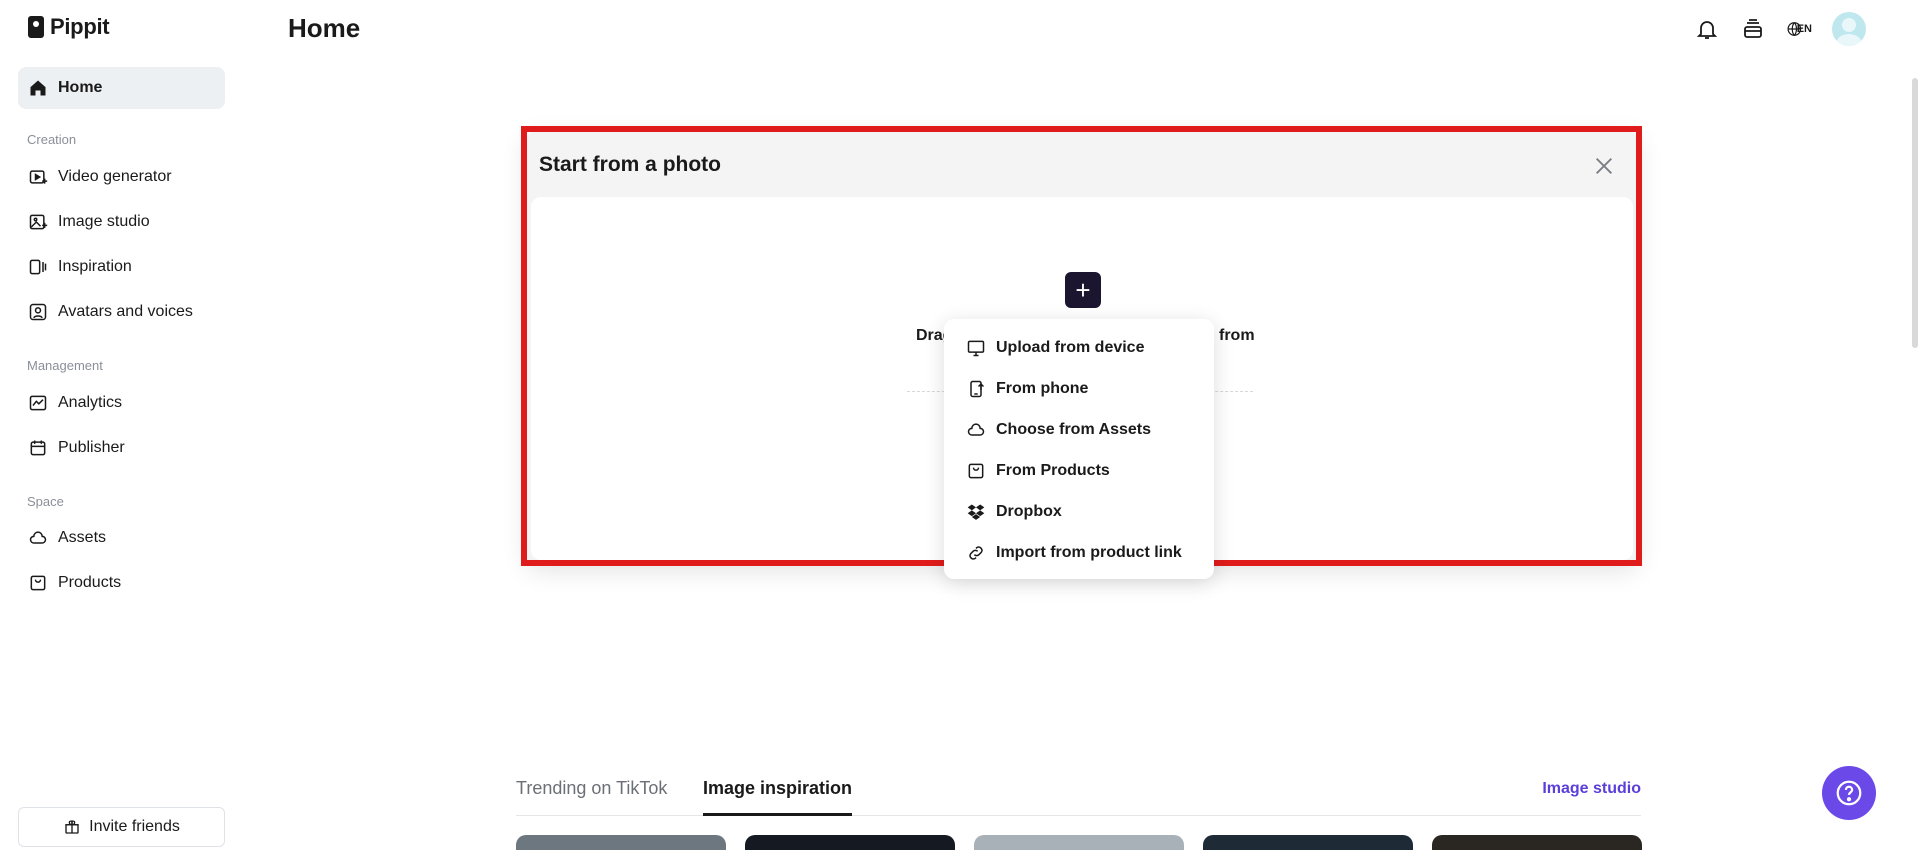 The image size is (1918, 850). I want to click on image-studio-link: Image studio, so click(1591, 789).